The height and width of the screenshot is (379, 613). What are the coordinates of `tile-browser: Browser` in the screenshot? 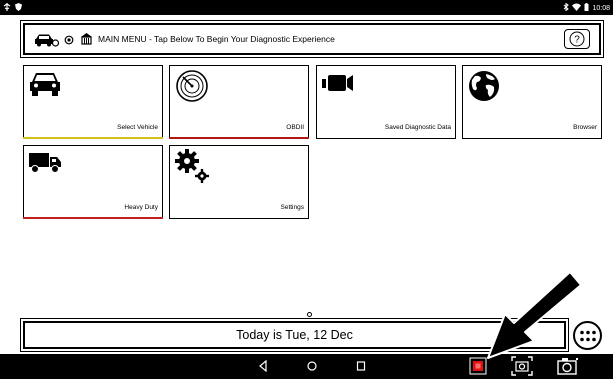 It's located at (532, 102).